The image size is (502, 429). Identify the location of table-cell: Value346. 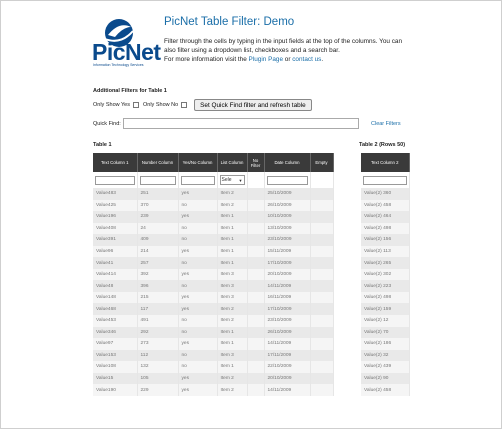
(115, 332).